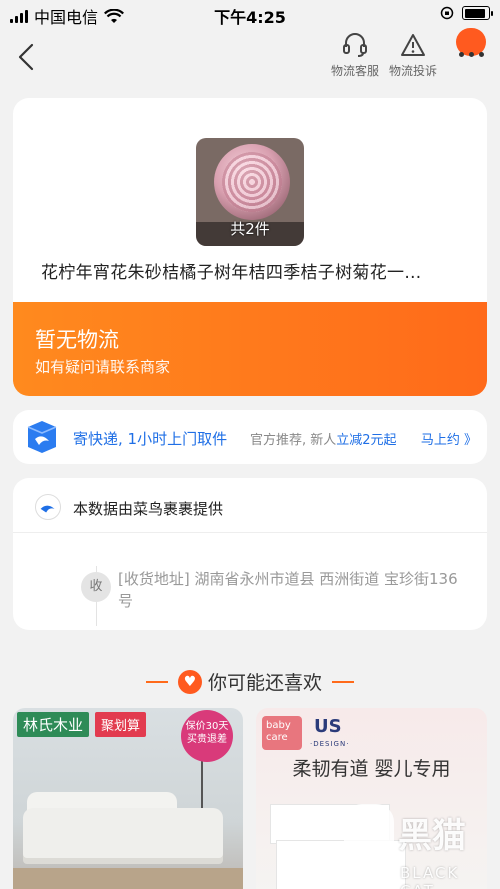 The height and width of the screenshot is (889, 500). Describe the element at coordinates (121, 724) in the screenshot. I see `juhuasuan-tag: 聚划算` at that location.